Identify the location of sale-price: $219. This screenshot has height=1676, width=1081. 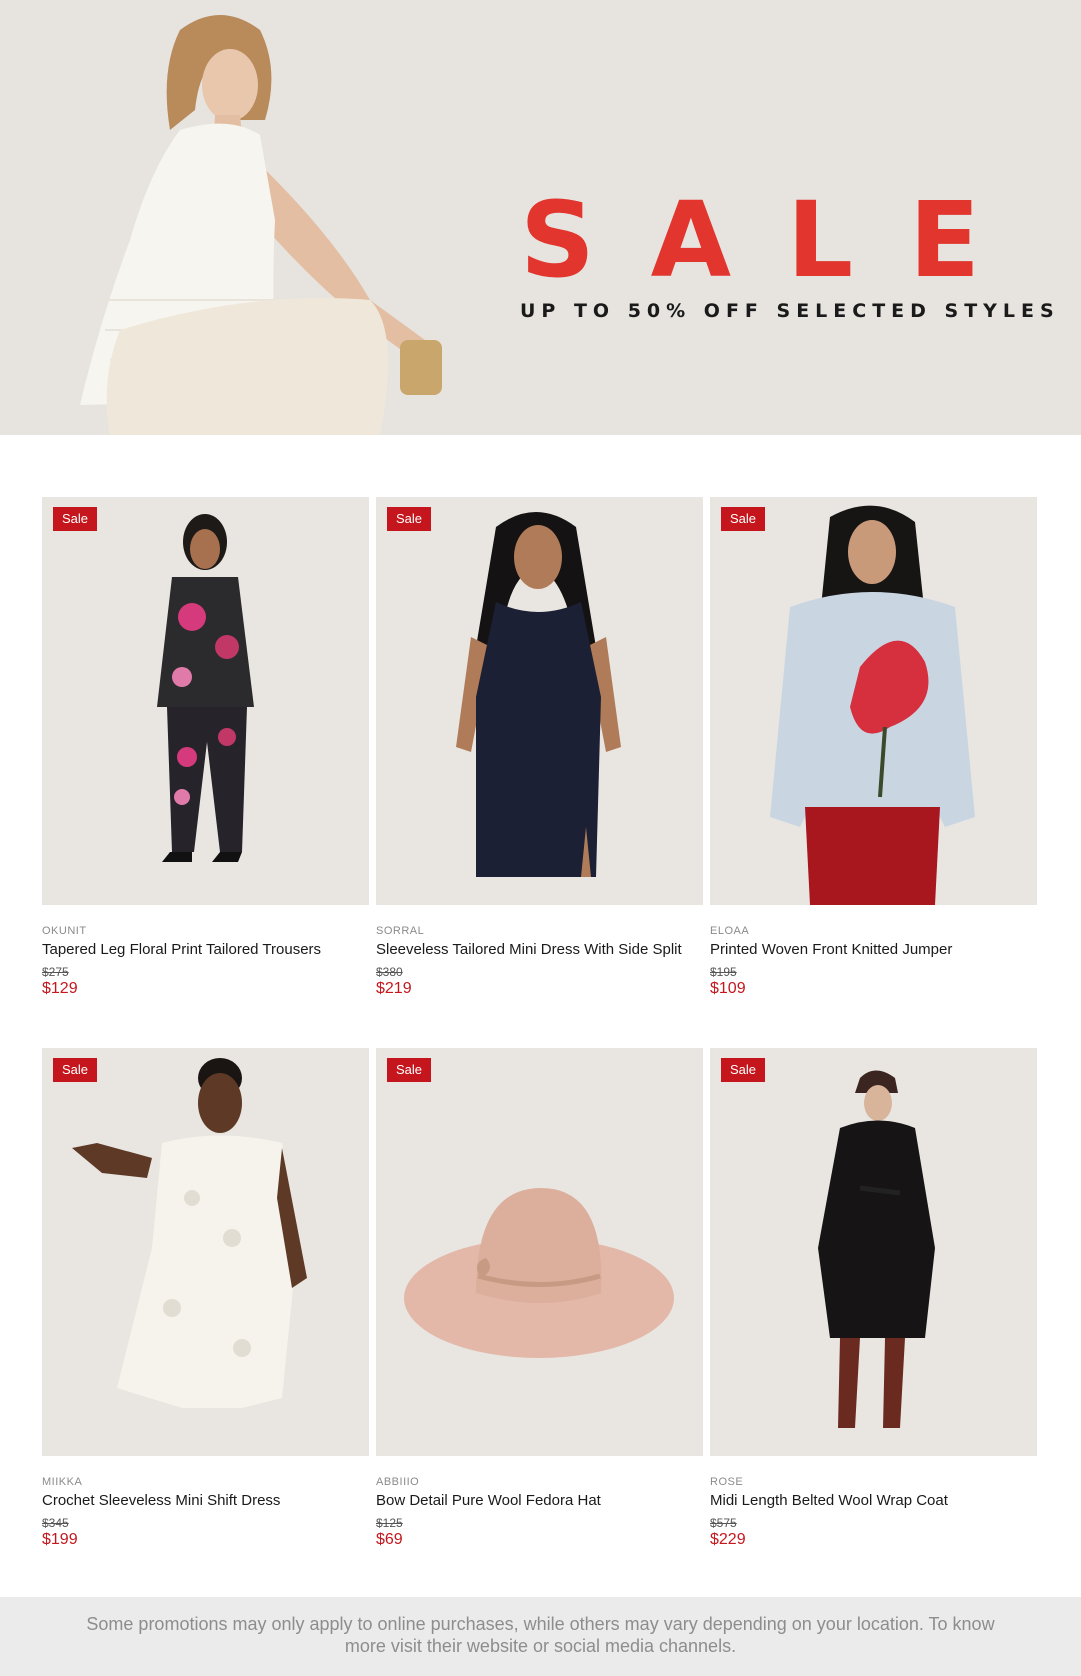
(394, 988).